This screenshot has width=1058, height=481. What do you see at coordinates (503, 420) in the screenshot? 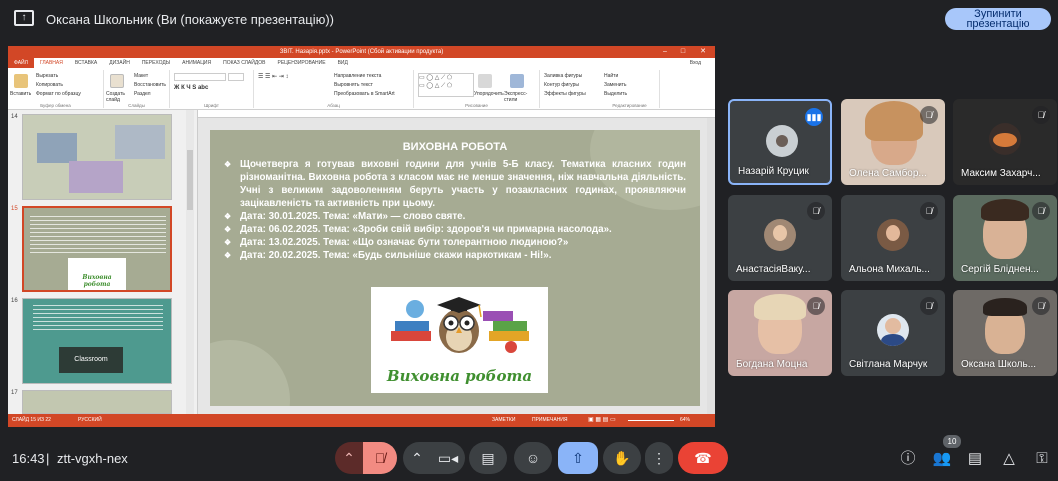
I see `notes-button: ЗАМЕТКИ` at bounding box center [503, 420].